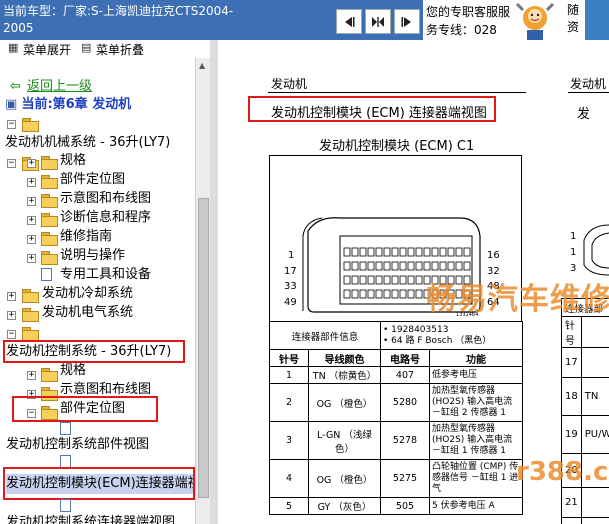 This screenshot has width=609, height=524. What do you see at coordinates (214, 282) in the screenshot?
I see `pane-splitter` at bounding box center [214, 282].